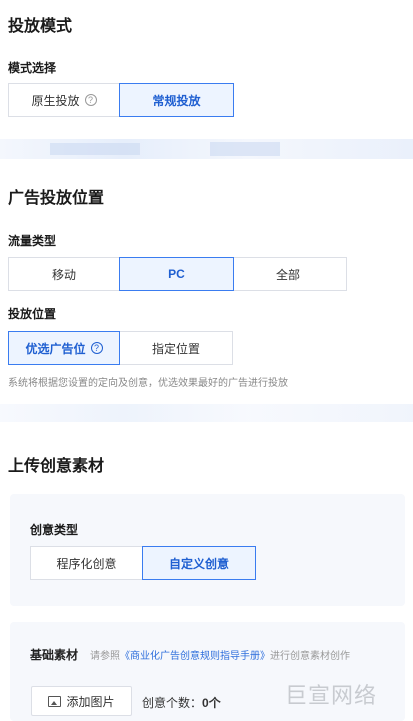 The image size is (413, 721). I want to click on material-tip-prefix: 请参照, so click(105, 656).